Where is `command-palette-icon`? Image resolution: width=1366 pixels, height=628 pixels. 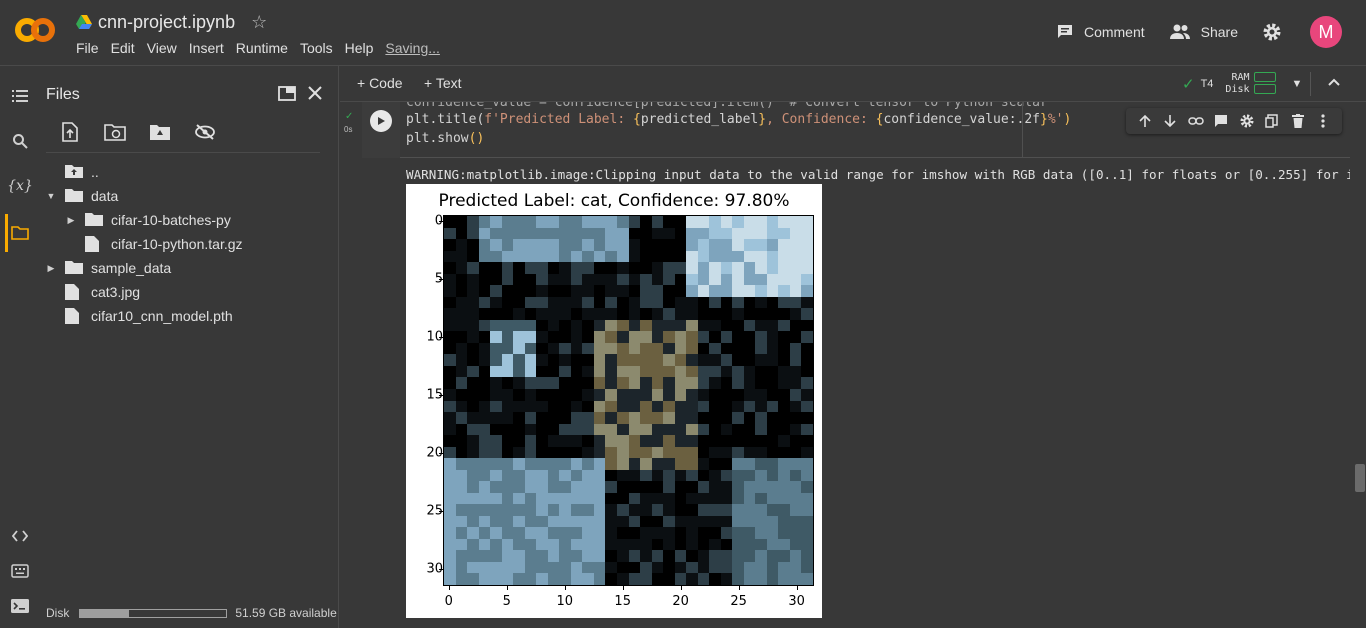 command-palette-icon is located at coordinates (20, 571).